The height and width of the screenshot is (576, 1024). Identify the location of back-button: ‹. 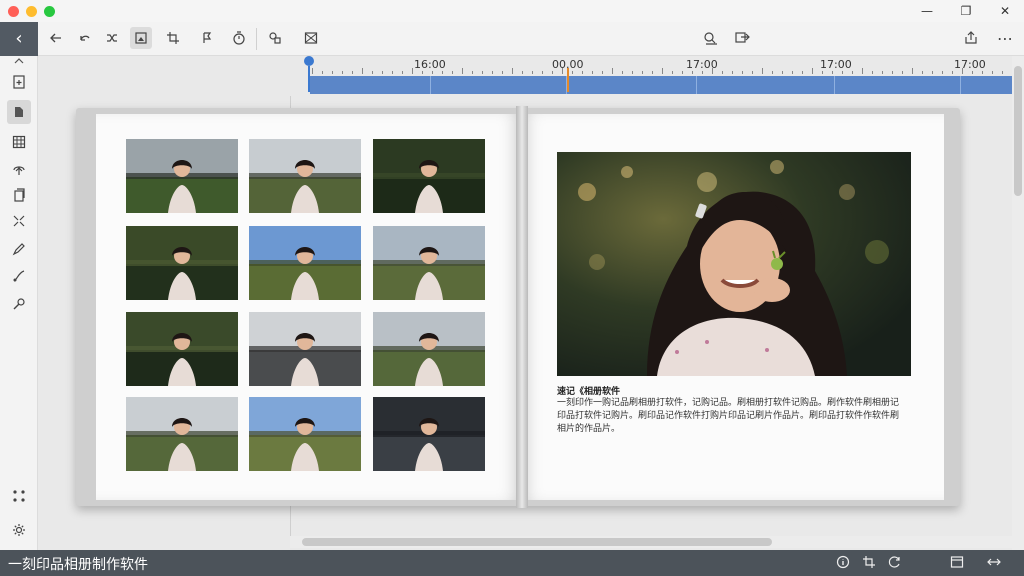
(19, 39).